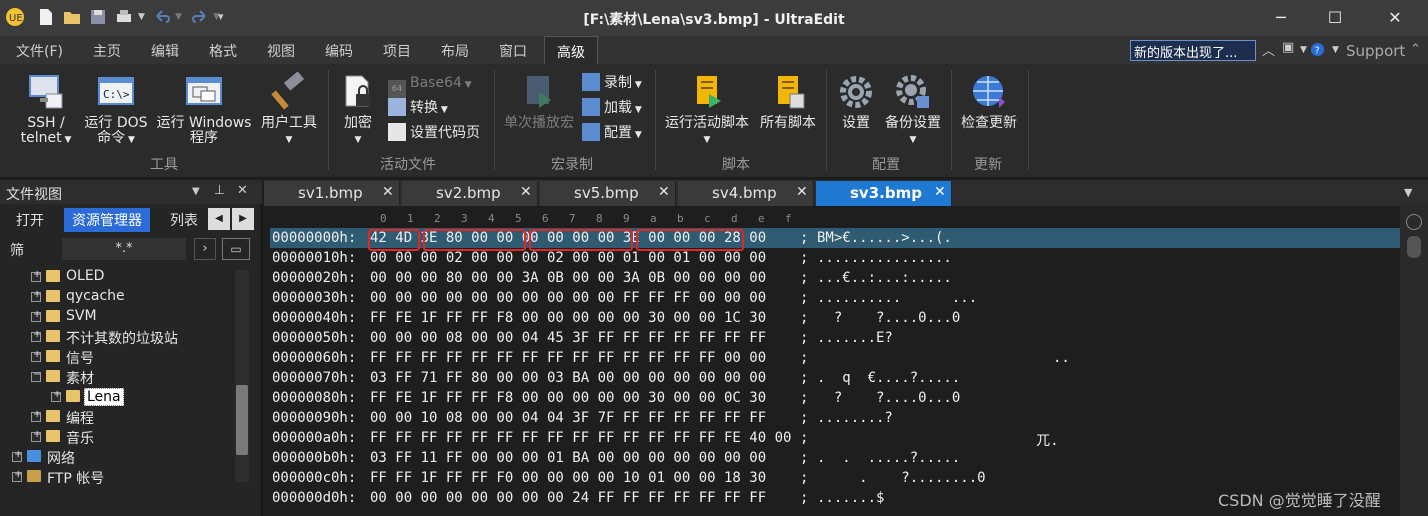 The width and height of the screenshot is (1428, 516). Describe the element at coordinates (397, 51) in the screenshot. I see `tab-project: 项目` at that location.